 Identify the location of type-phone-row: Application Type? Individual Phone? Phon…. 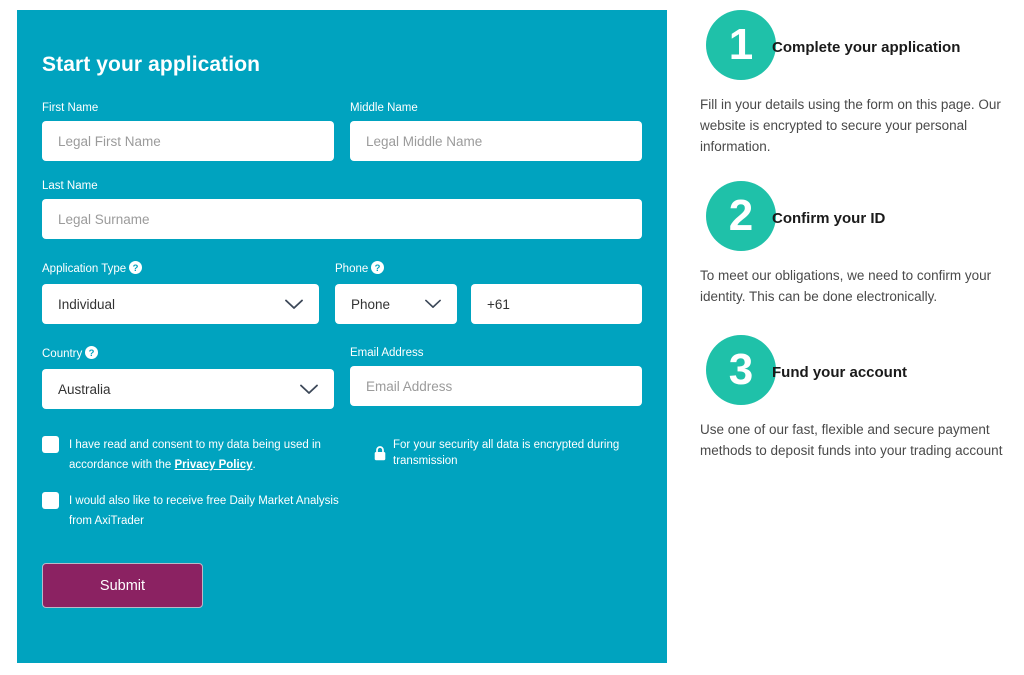
(342, 292).